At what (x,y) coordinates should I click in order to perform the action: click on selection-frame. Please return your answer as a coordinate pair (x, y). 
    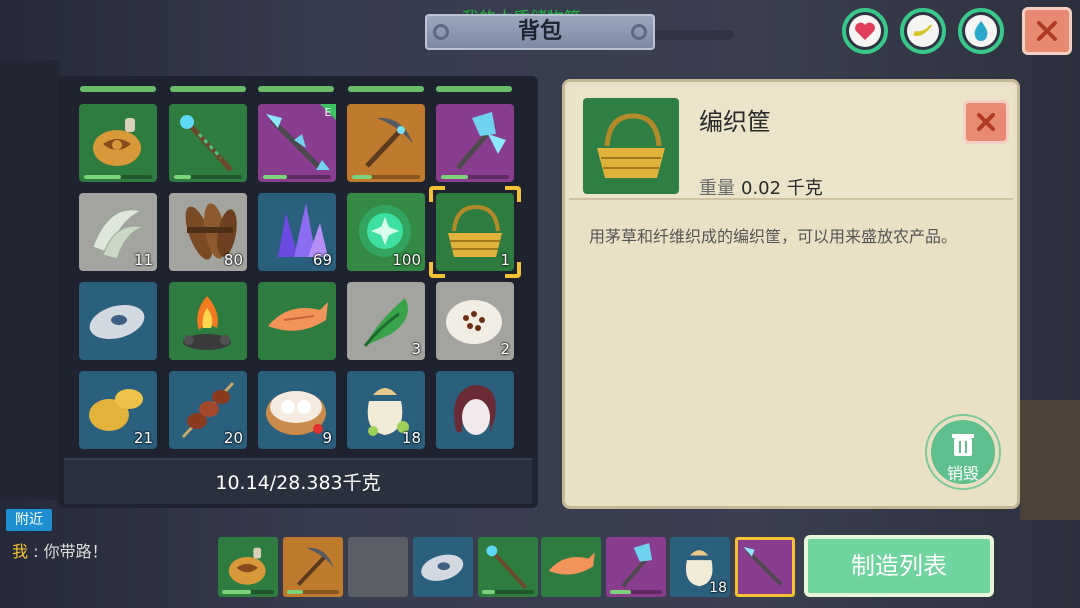
    Looking at the image, I should click on (475, 232).